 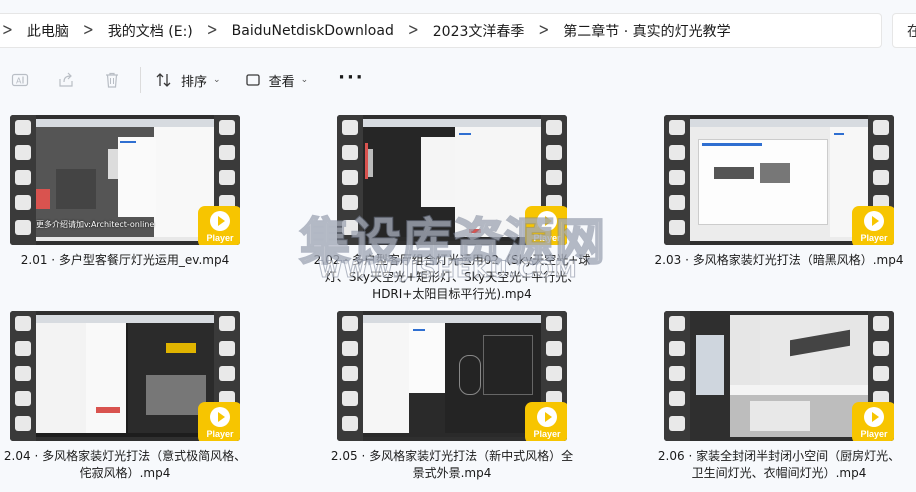 I want to click on view-icon, so click(x=252, y=80).